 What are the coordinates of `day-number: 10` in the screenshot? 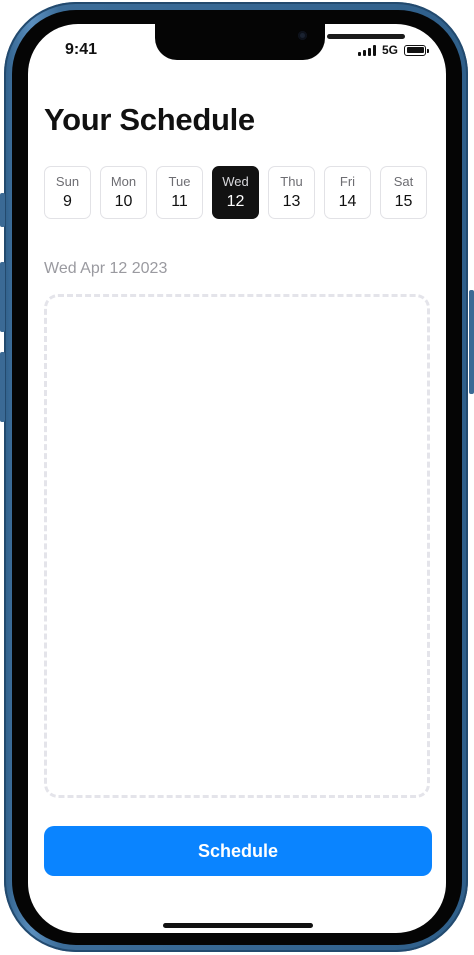 It's located at (123, 201).